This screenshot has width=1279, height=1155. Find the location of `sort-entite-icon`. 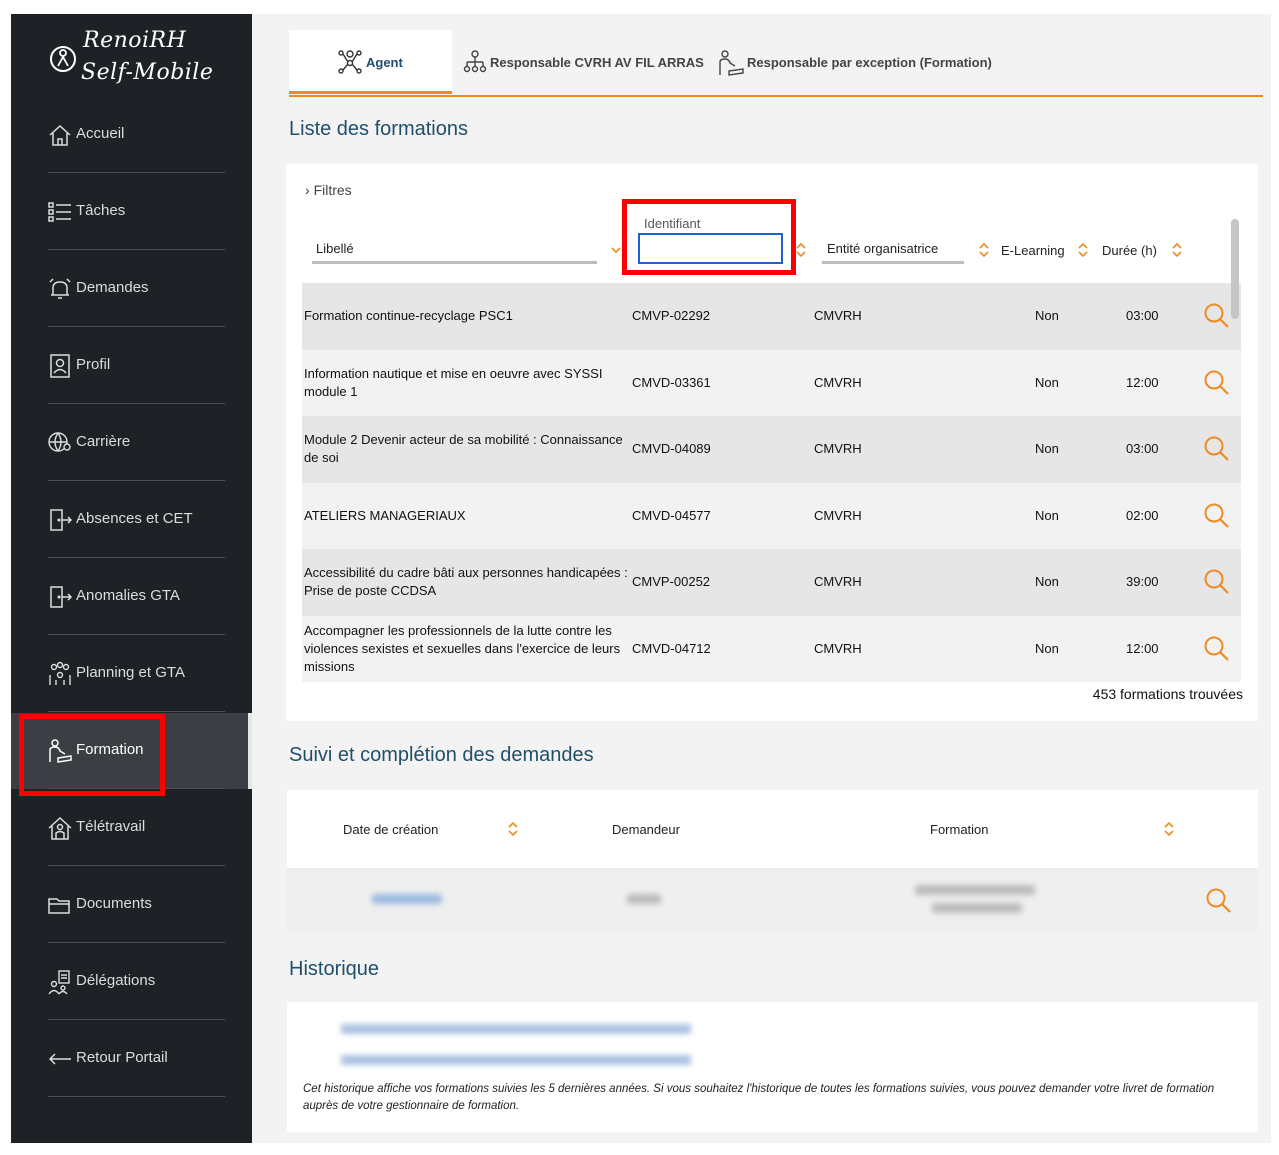

sort-entite-icon is located at coordinates (984, 250).